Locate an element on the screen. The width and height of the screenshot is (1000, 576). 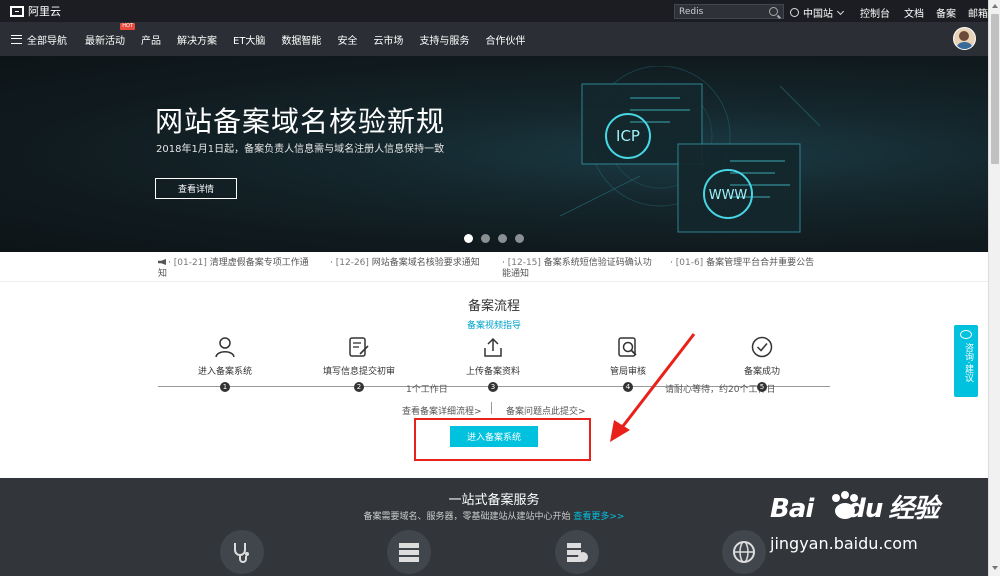
top-link-mail: 邮箱 is located at coordinates (978, 12).